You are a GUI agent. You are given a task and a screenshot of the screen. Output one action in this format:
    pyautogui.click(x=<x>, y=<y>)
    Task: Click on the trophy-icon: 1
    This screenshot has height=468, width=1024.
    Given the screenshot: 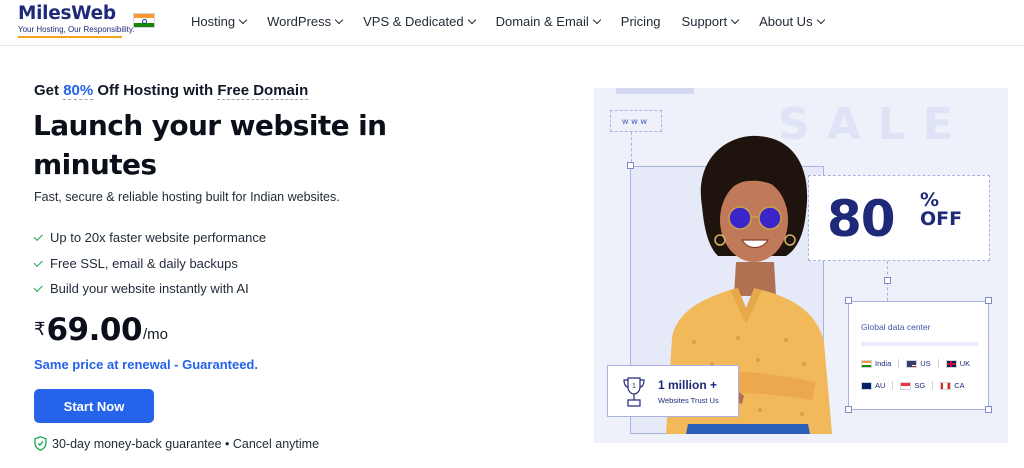 What is the action you would take?
    pyautogui.click(x=634, y=392)
    